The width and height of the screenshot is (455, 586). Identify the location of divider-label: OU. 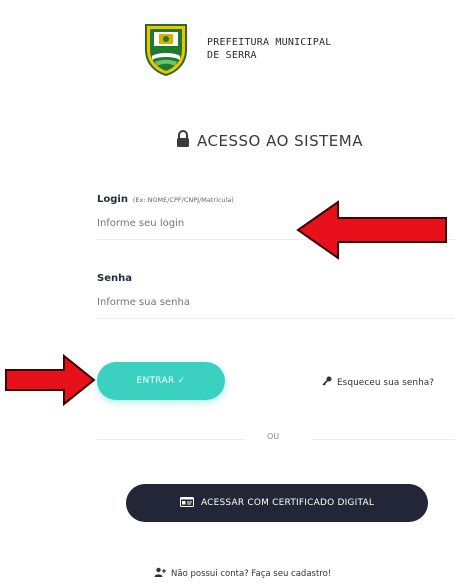
(273, 436).